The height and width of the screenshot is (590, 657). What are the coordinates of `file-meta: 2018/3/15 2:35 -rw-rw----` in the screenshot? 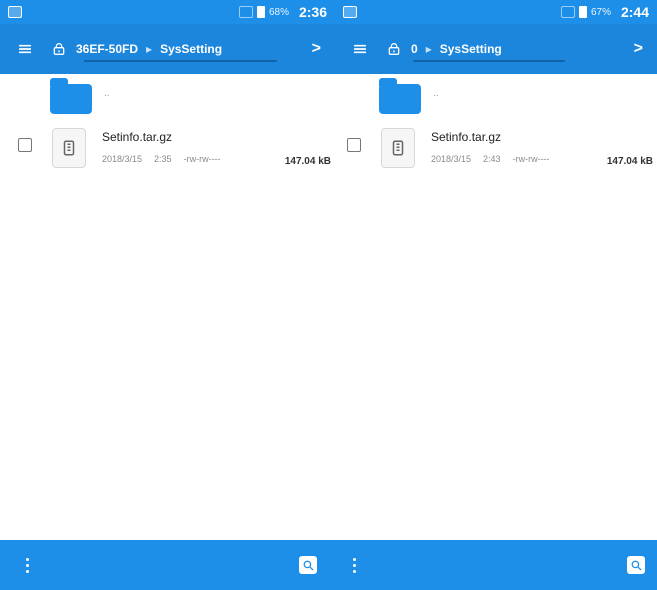 It's located at (161, 159).